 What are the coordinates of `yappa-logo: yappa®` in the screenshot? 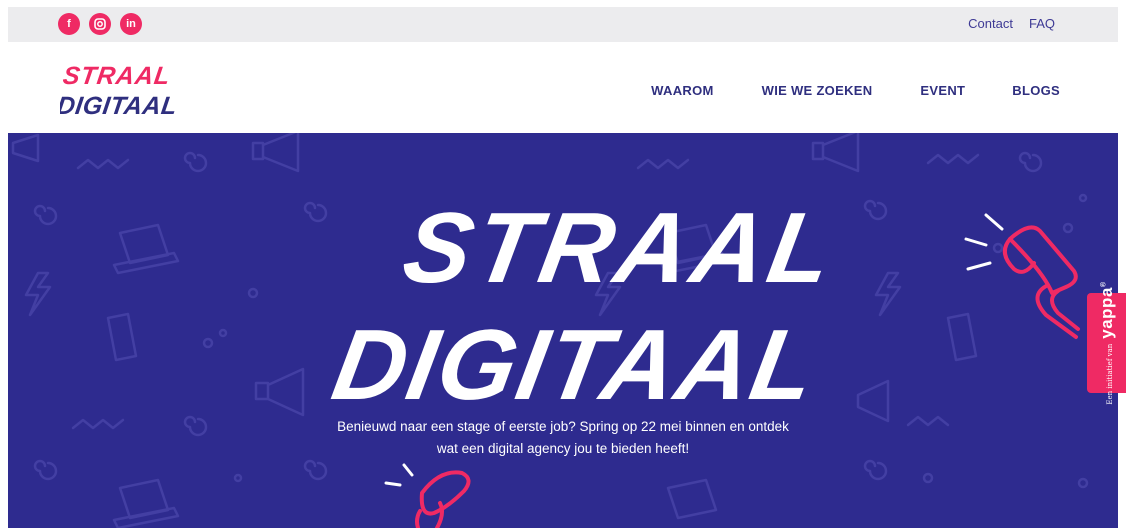 It's located at (1107, 309).